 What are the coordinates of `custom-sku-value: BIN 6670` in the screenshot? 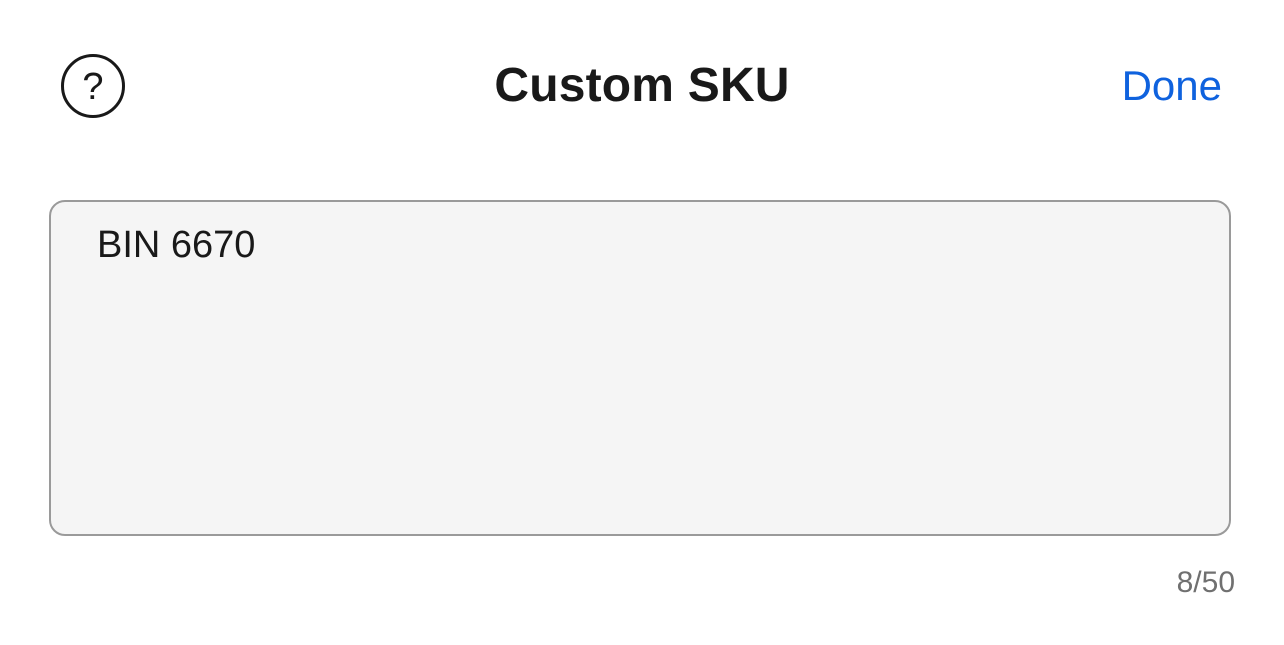 It's located at (176, 245).